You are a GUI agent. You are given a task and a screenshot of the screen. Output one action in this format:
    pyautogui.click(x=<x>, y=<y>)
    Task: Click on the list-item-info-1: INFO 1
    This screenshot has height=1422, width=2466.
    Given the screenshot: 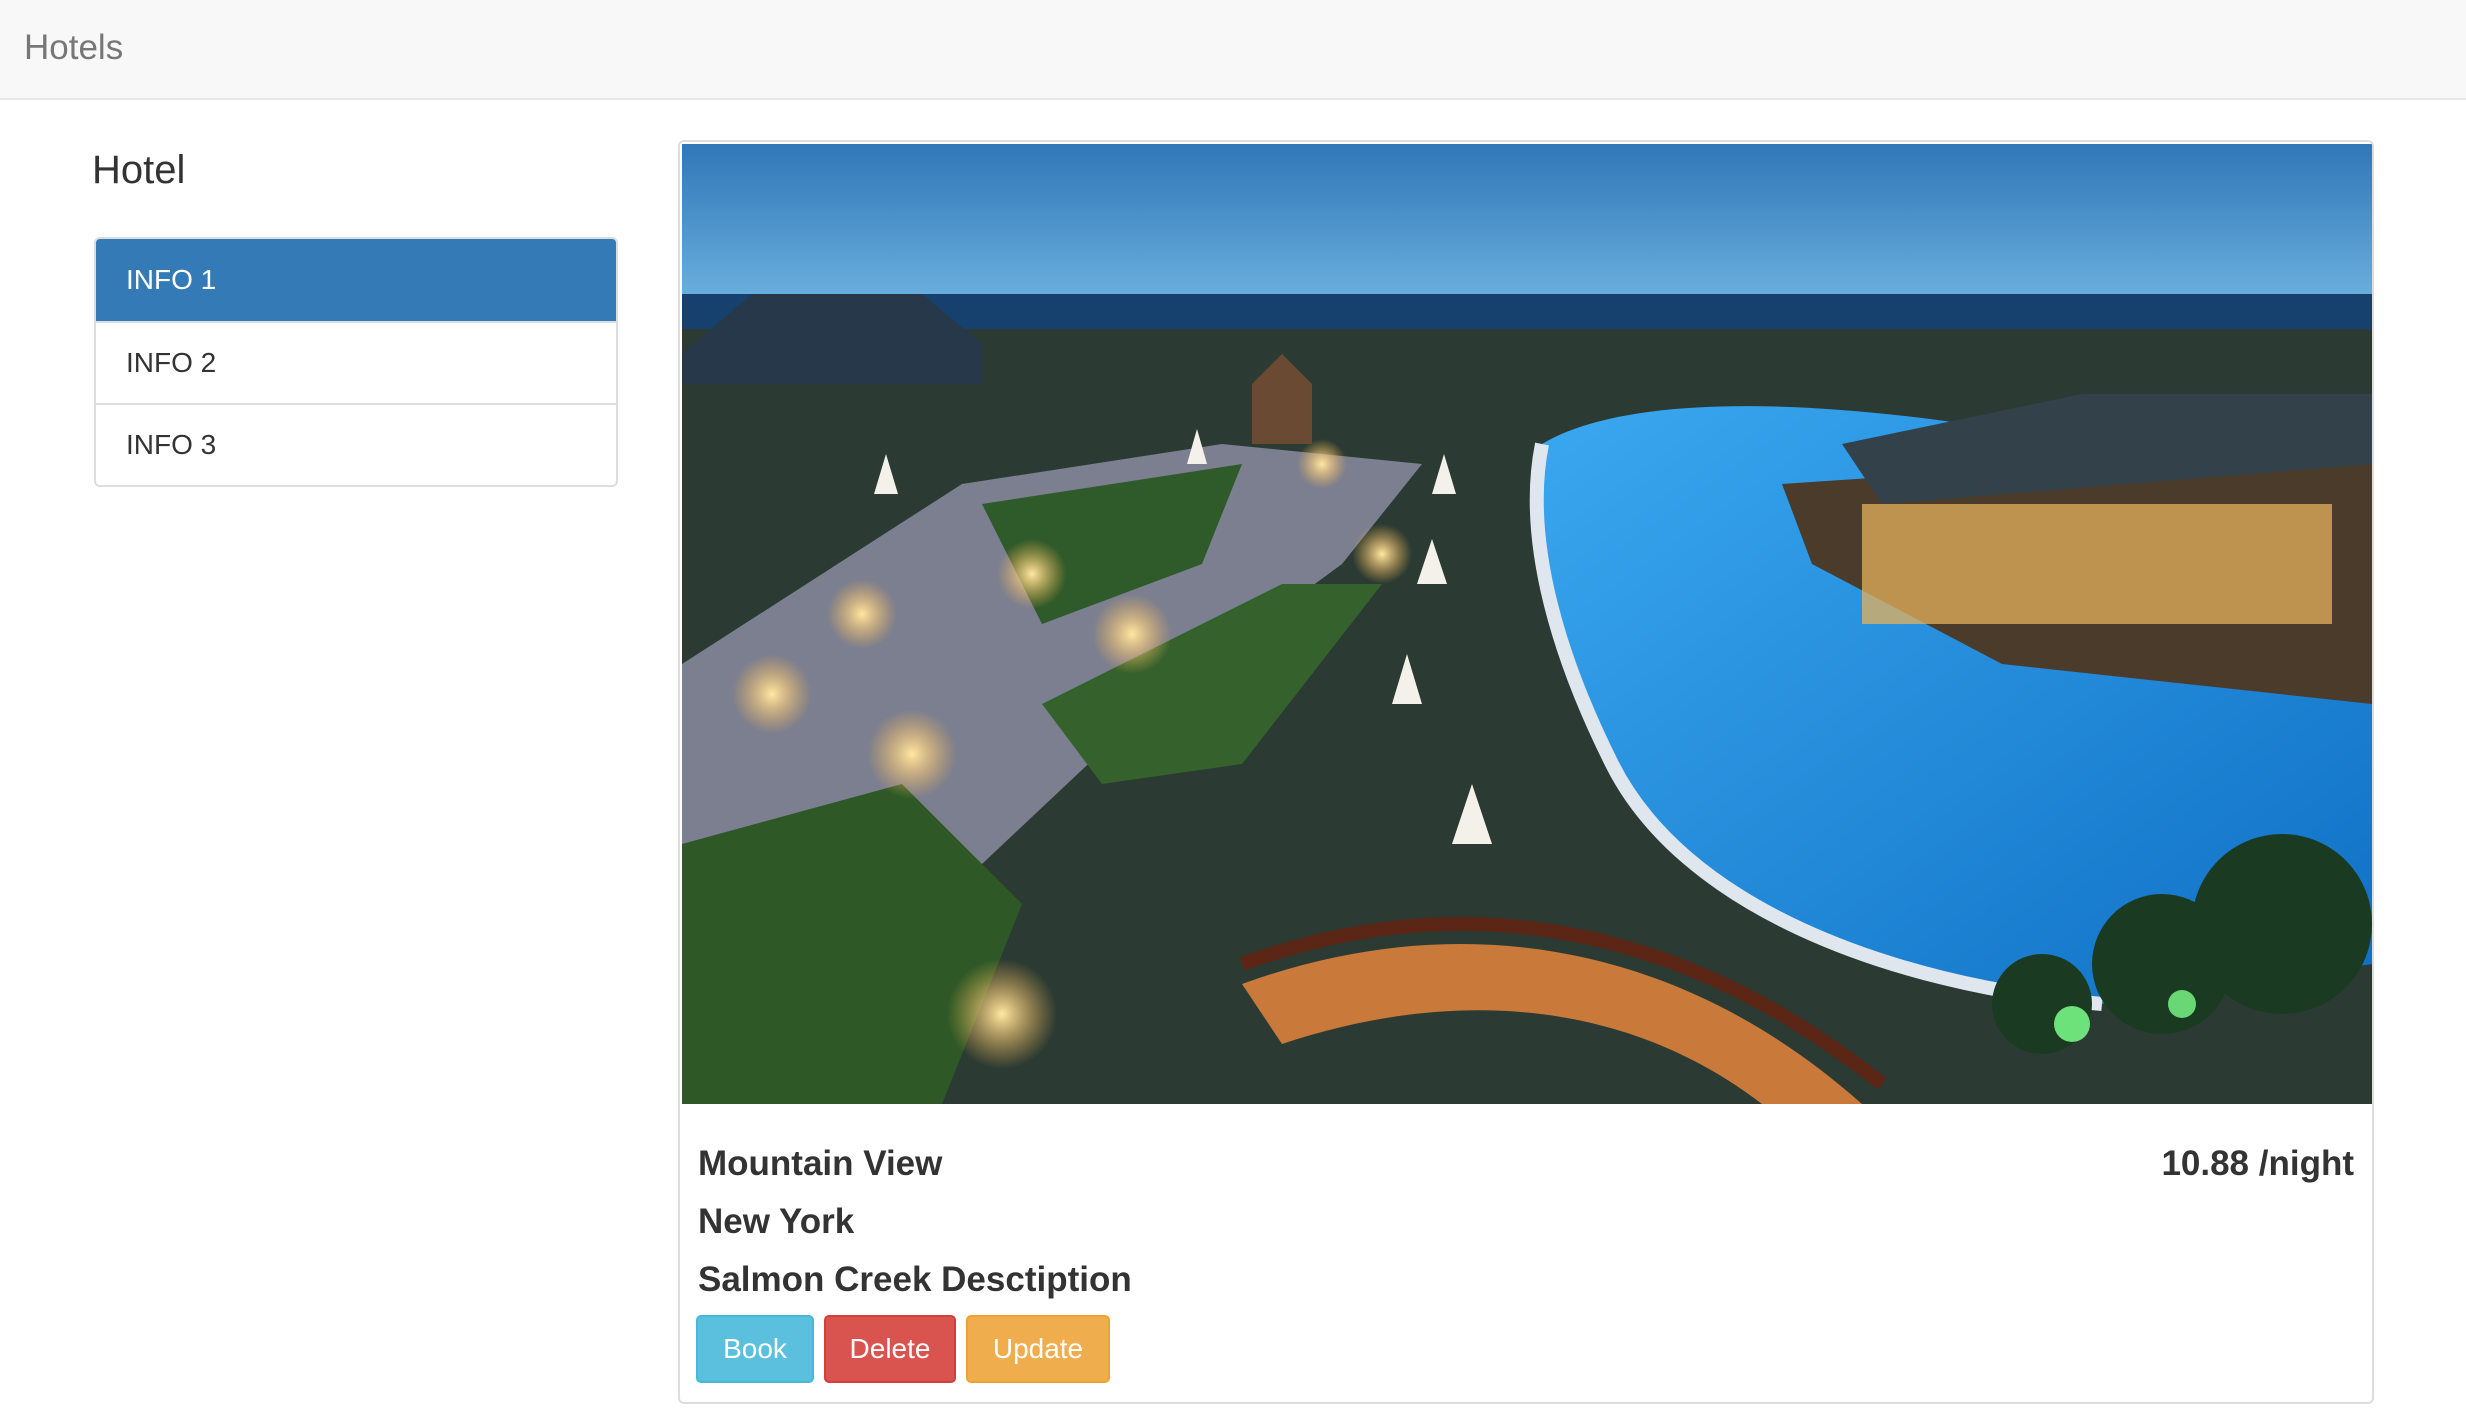 What is the action you would take?
    pyautogui.click(x=356, y=280)
    